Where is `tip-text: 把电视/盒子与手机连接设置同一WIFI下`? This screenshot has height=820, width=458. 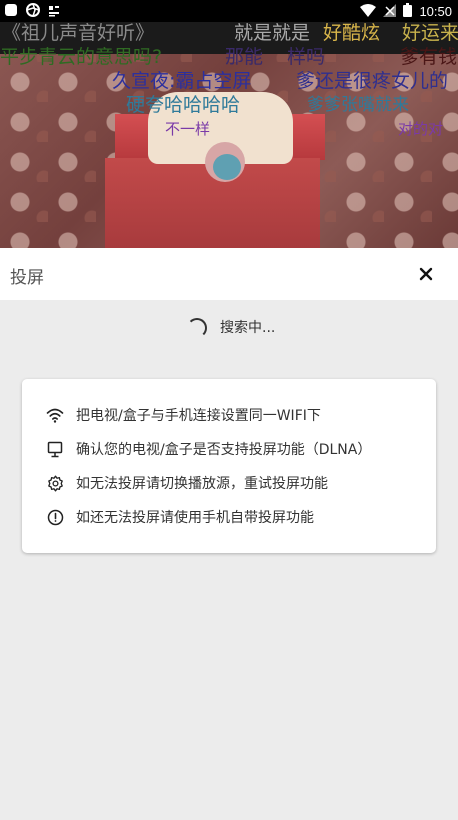 tip-text: 把电视/盒子与手机连接设置同一WIFI下 is located at coordinates (198, 416).